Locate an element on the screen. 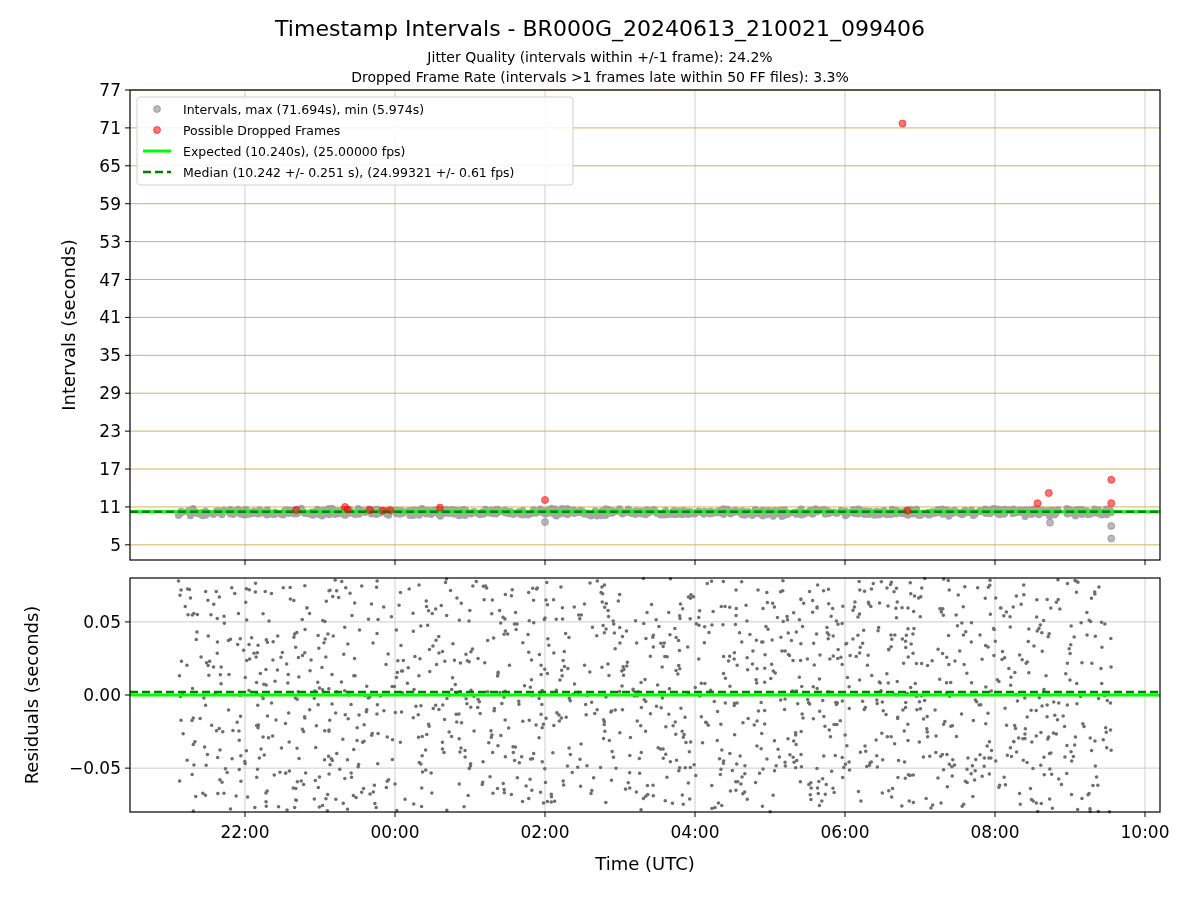 Image resolution: width=1200 pixels, height=900 pixels. tick-label: 11 is located at coordinates (110, 506).